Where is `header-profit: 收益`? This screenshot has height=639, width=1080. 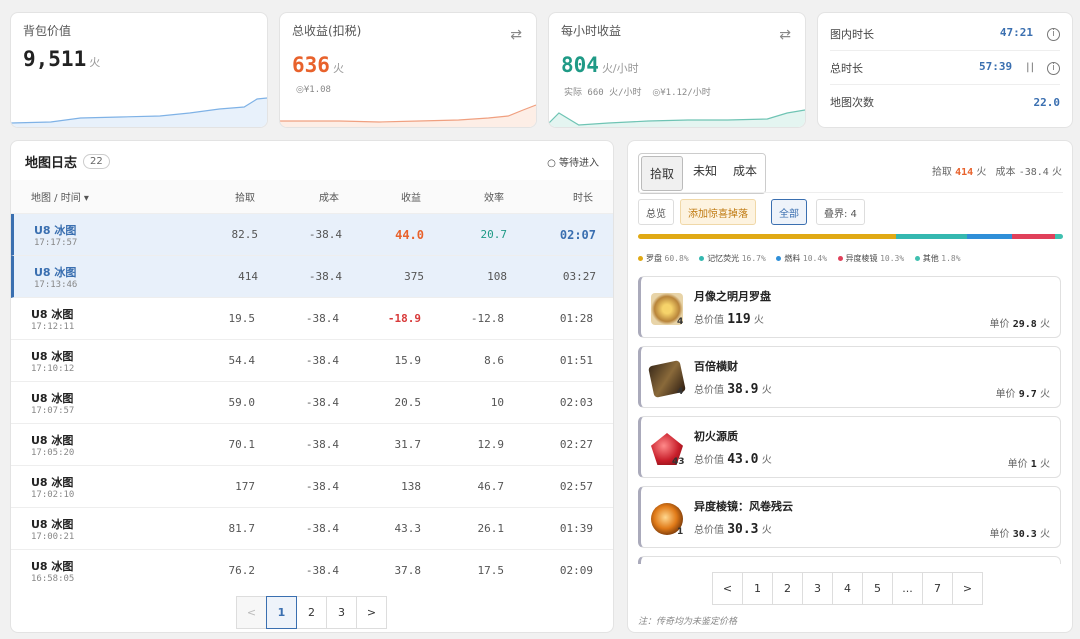 header-profit: 收益 is located at coordinates (380, 196).